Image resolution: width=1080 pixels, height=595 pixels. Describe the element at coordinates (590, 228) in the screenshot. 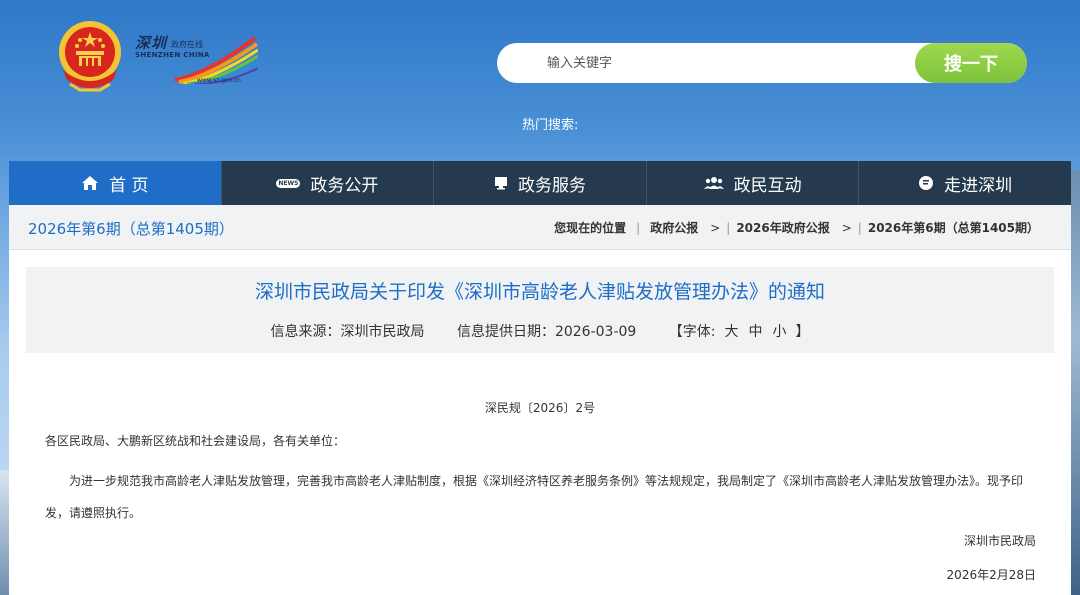

I see `breadcrumb-label: 您现在的位置` at that location.